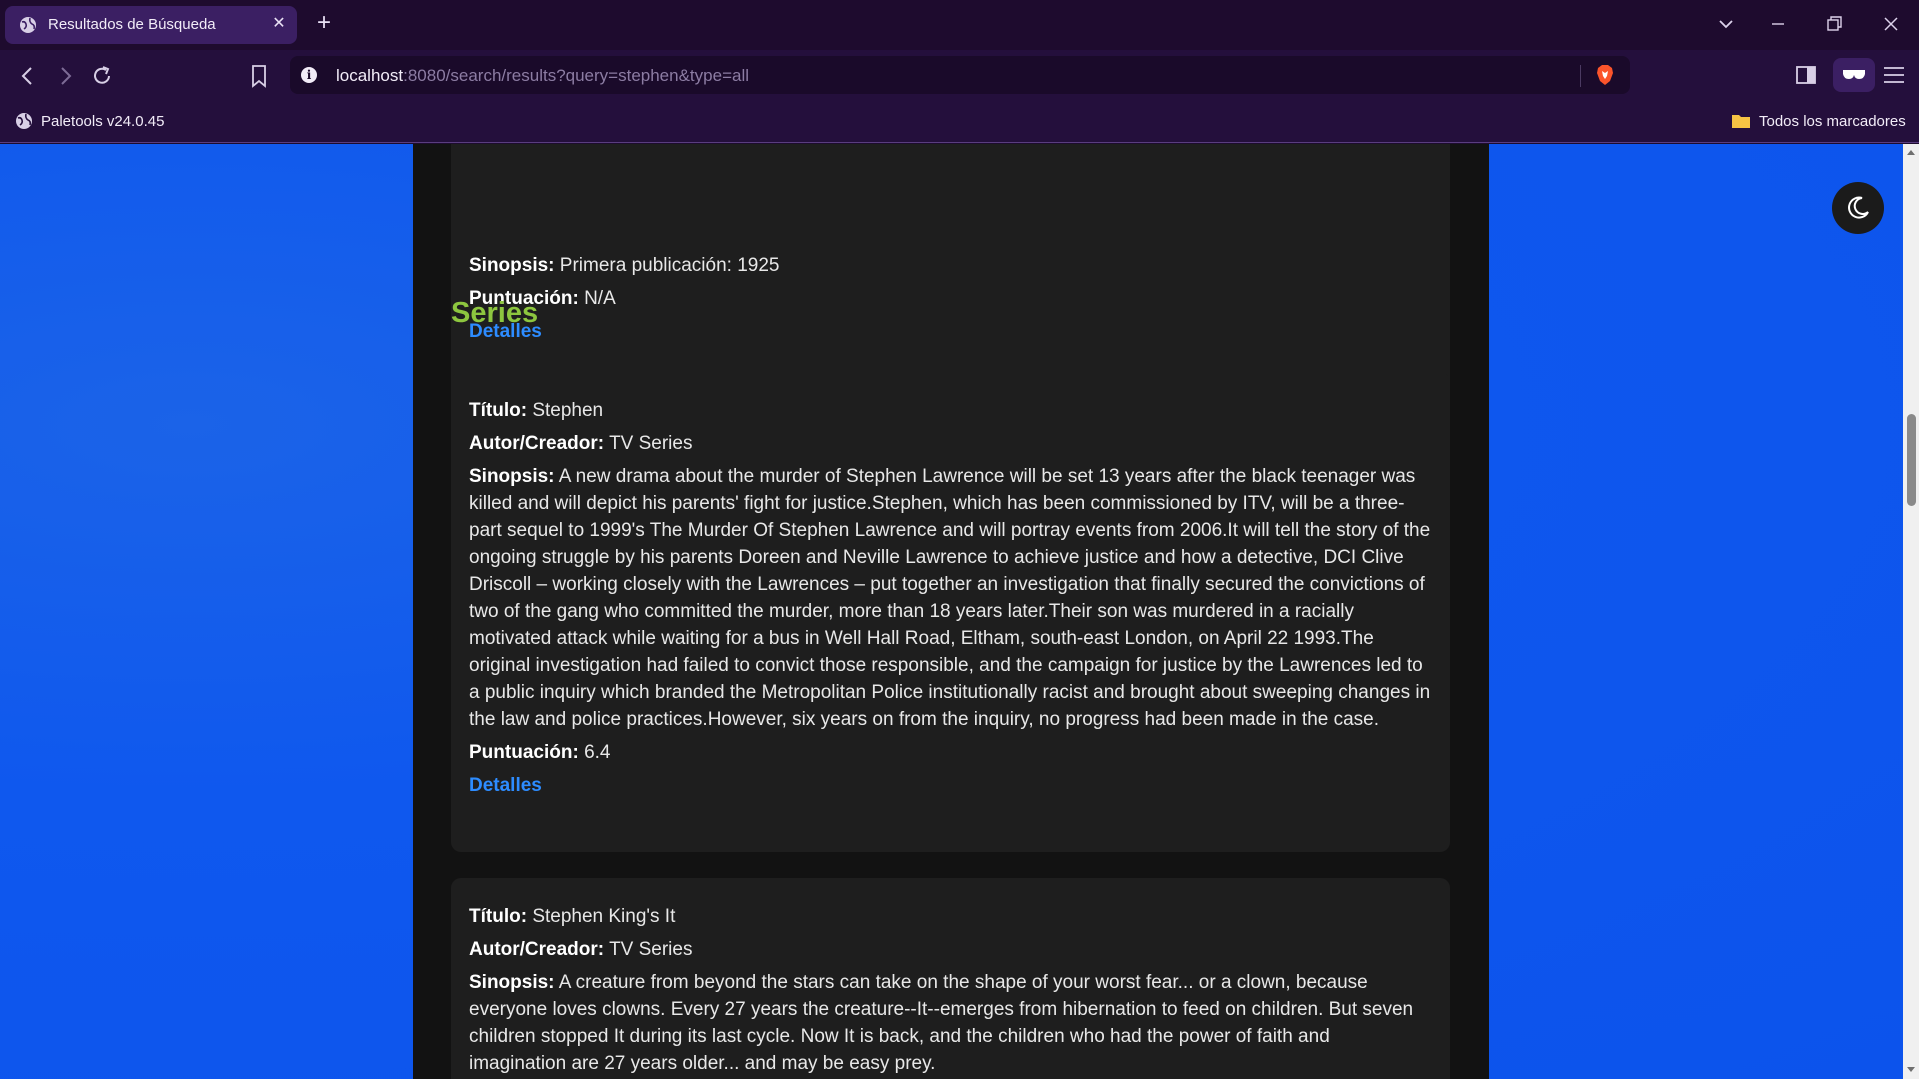 The image size is (1919, 1079). What do you see at coordinates (959, 121) in the screenshot?
I see `bookmarks-bar: Paletools v24.0.45 Todos los marcadores` at bounding box center [959, 121].